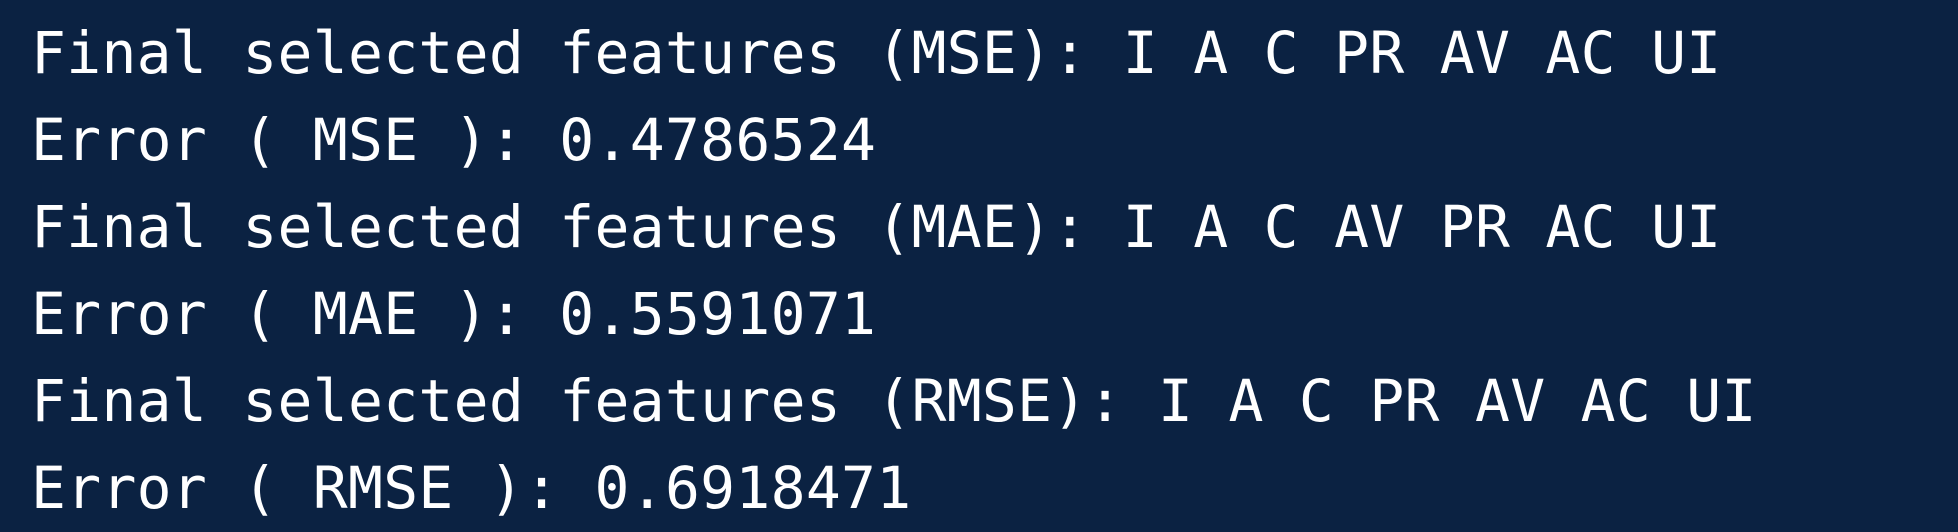 The image size is (1958, 532). What do you see at coordinates (454, 140) in the screenshot?
I see `output-line-mse-error: Error ( MSE ): 0.4786524` at bounding box center [454, 140].